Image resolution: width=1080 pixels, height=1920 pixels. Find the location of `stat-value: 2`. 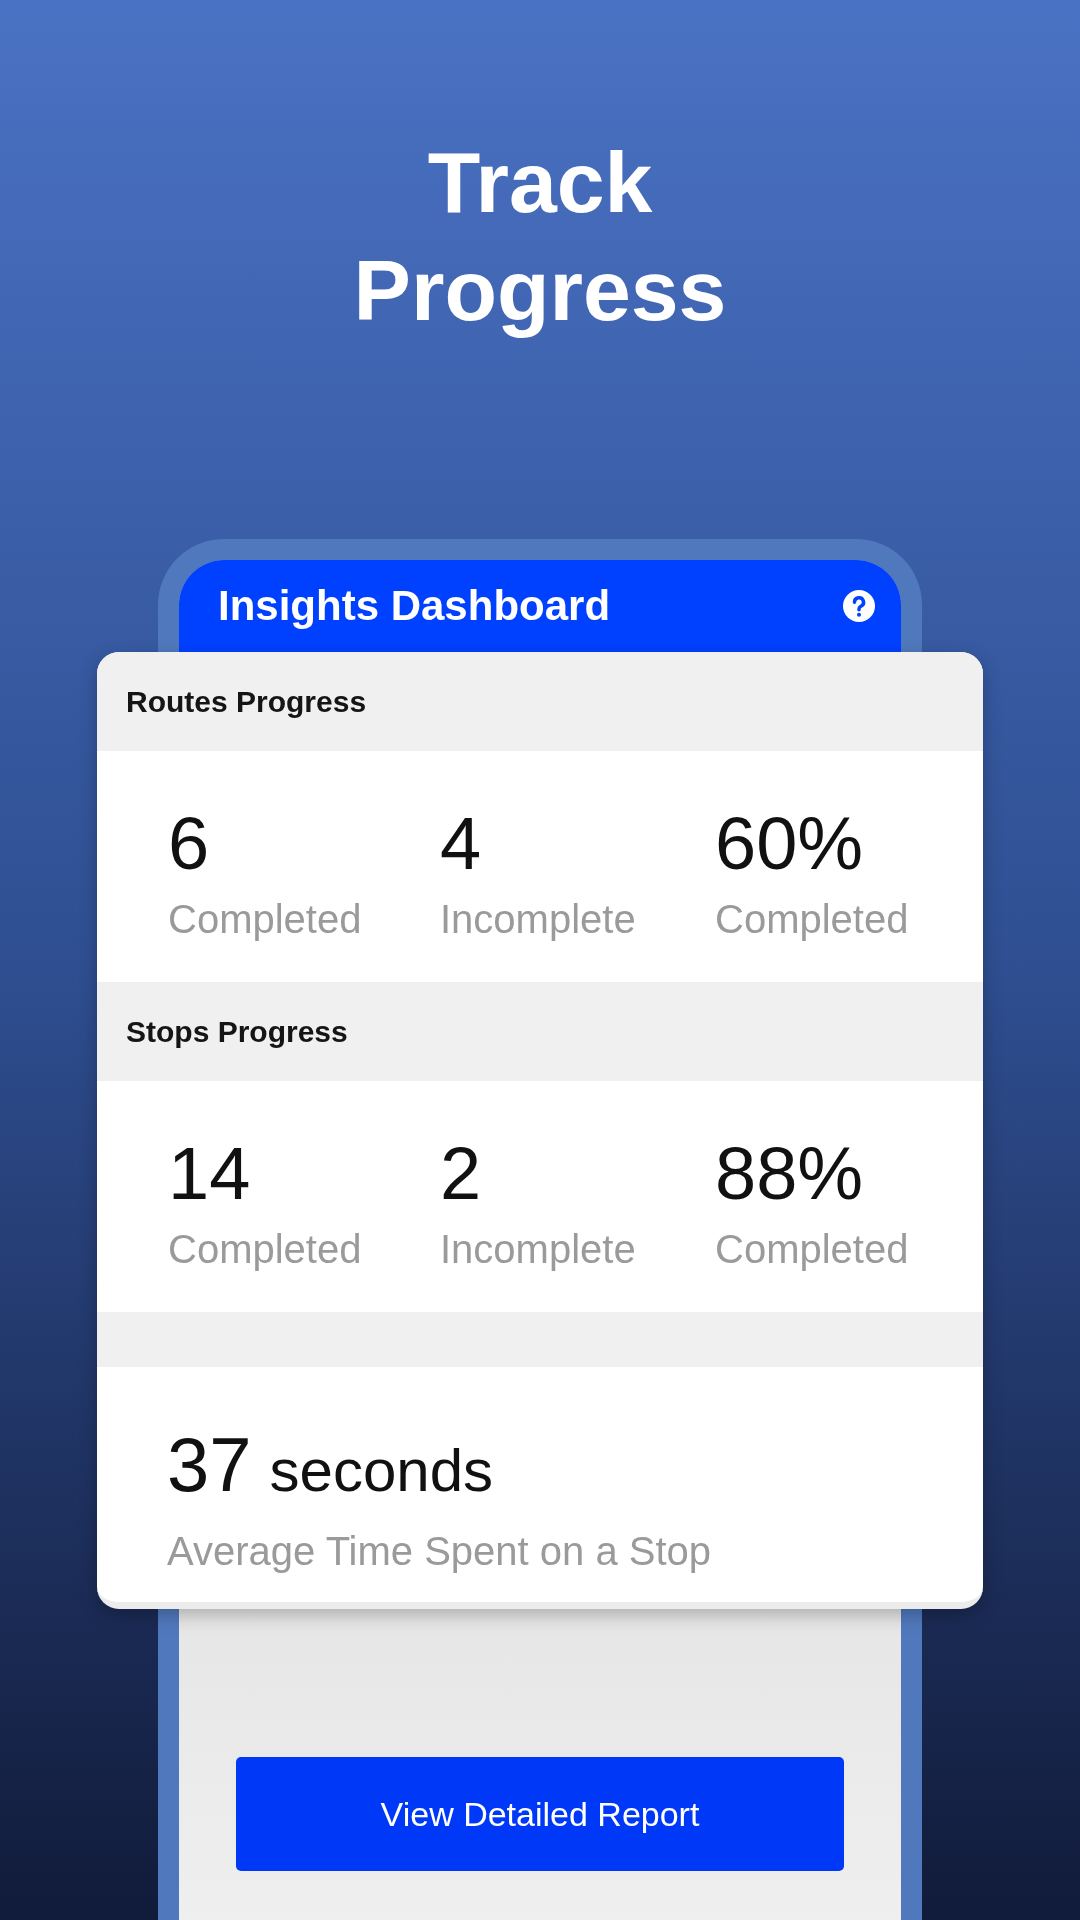

stat-value: 2 is located at coordinates (461, 1174).